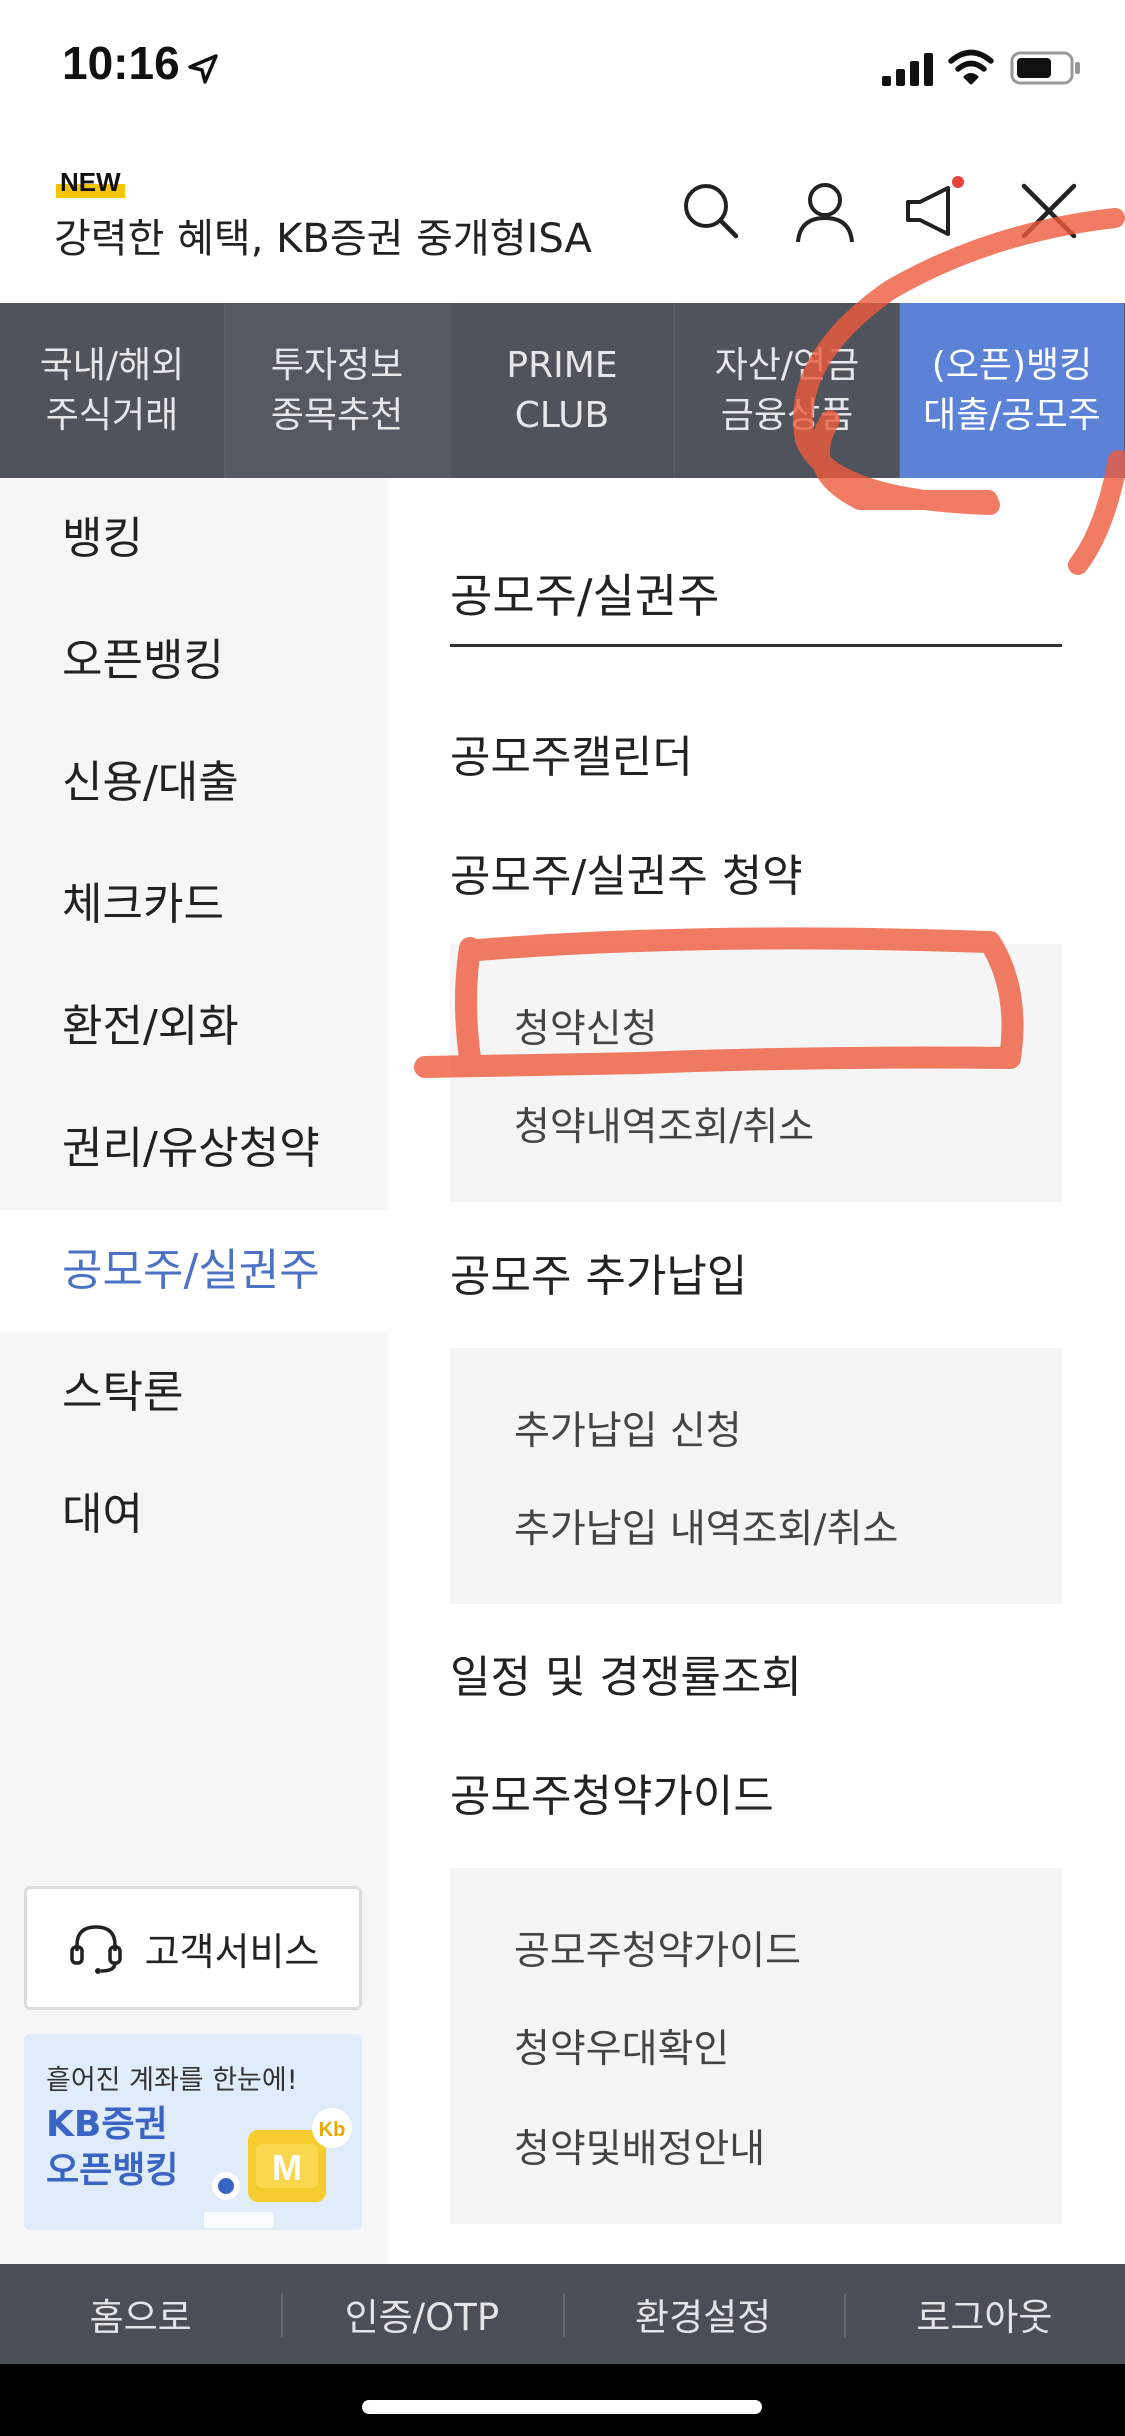 Image resolution: width=1125 pixels, height=2436 pixels. What do you see at coordinates (612, 1792) in the screenshot?
I see `menu-ipo-guide: 공모주청약가이드` at bounding box center [612, 1792].